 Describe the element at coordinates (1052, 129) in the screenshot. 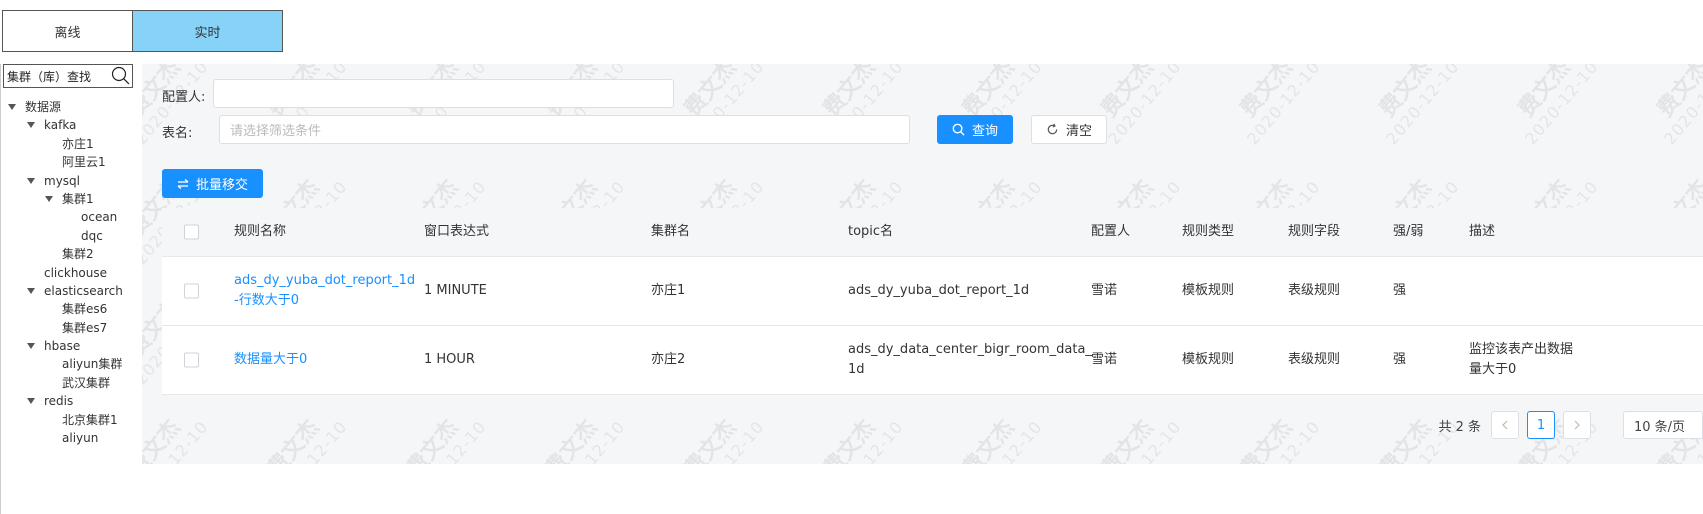

I see `refresh-icon` at that location.